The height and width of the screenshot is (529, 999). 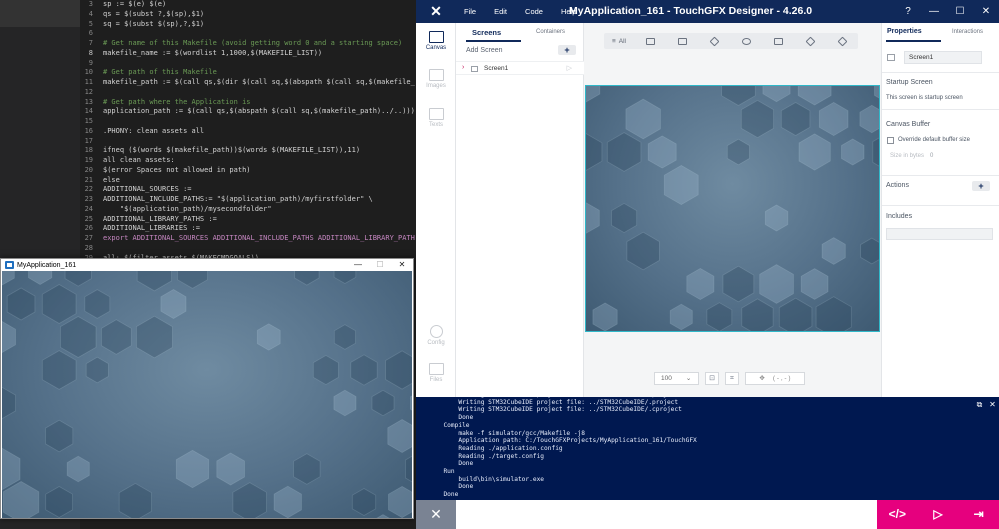 What do you see at coordinates (470, 11) in the screenshot?
I see `menu-file: File` at bounding box center [470, 11].